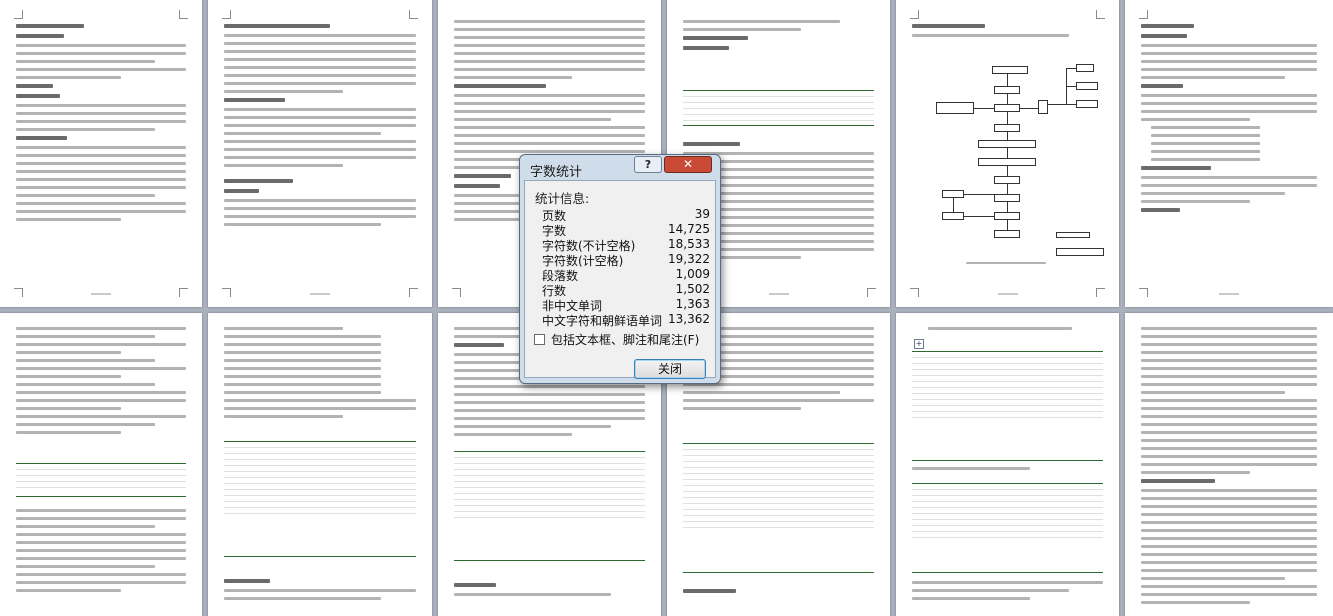  What do you see at coordinates (626, 245) in the screenshot?
I see `stat-row-chars-no-spaces: 字符数(不计空格) 18,533` at bounding box center [626, 245].